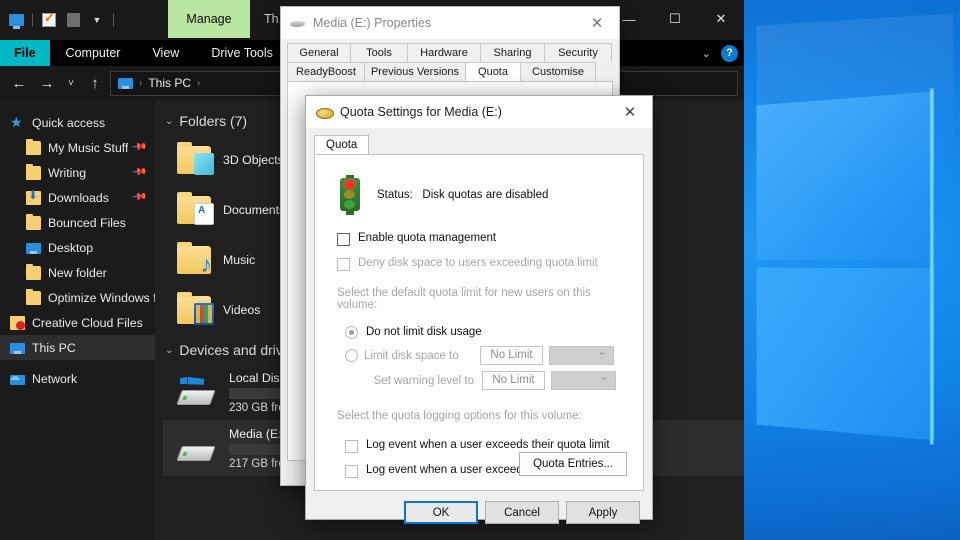  I want to click on maximize-button: ☐, so click(675, 19).